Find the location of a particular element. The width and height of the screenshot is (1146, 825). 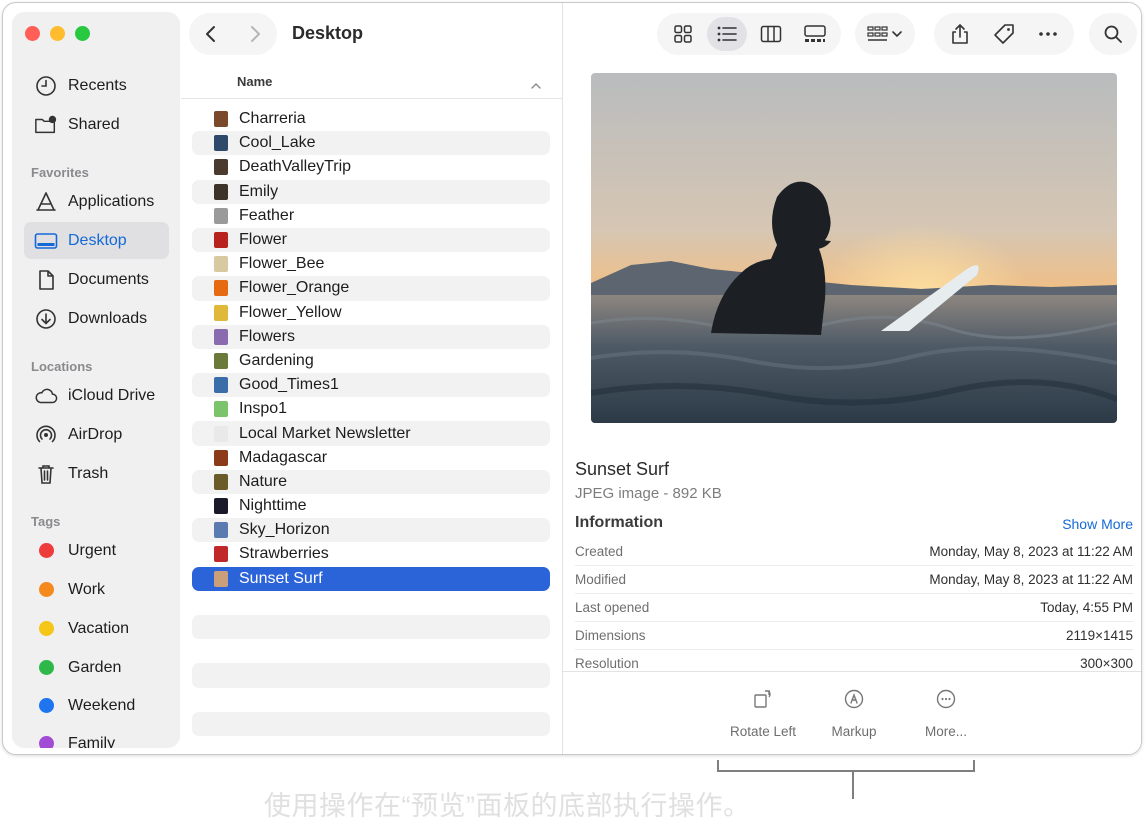

gallery-view-button is located at coordinates (815, 34).